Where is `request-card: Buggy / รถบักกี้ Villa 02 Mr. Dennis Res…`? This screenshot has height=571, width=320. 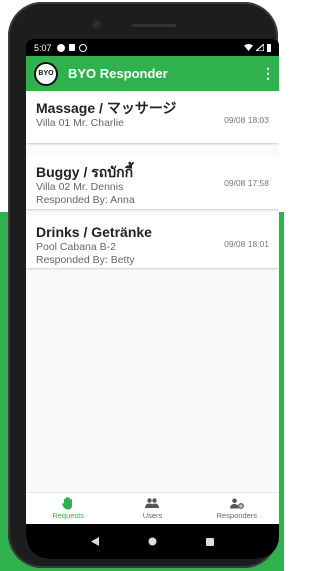
request-card: Buggy / รถบักกี้ Villa 02 Mr. Dennis Res… is located at coordinates (152, 182).